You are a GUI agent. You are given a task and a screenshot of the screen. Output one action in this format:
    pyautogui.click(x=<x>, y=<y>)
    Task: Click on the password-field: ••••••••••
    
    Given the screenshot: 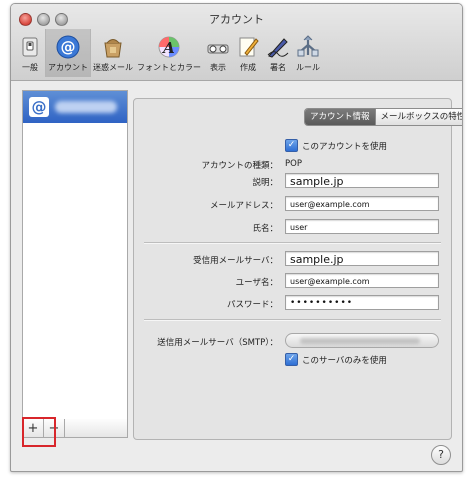 What is the action you would take?
    pyautogui.click(x=362, y=302)
    